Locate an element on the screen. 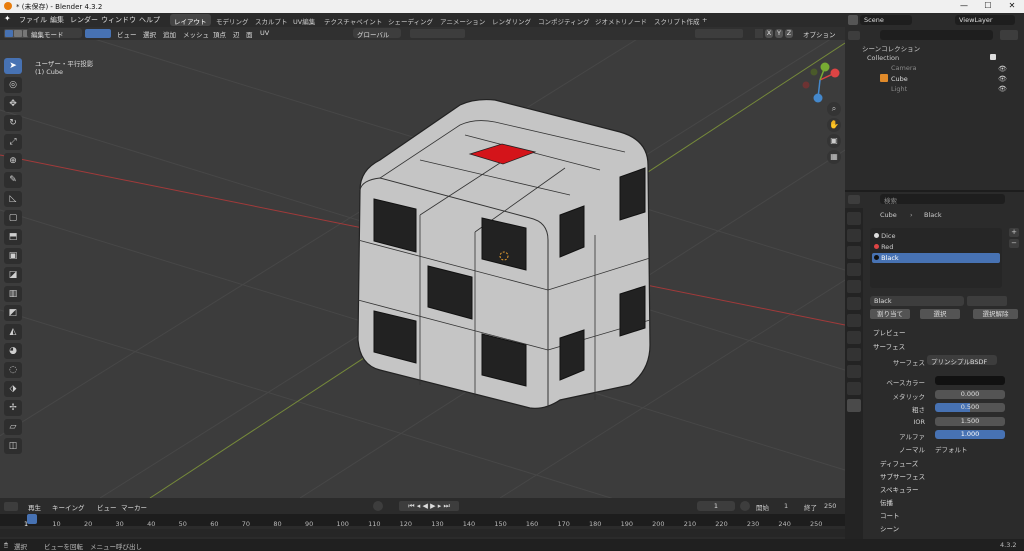 This screenshot has width=1024, height=551. normal-field: デフォルト is located at coordinates (951, 449).